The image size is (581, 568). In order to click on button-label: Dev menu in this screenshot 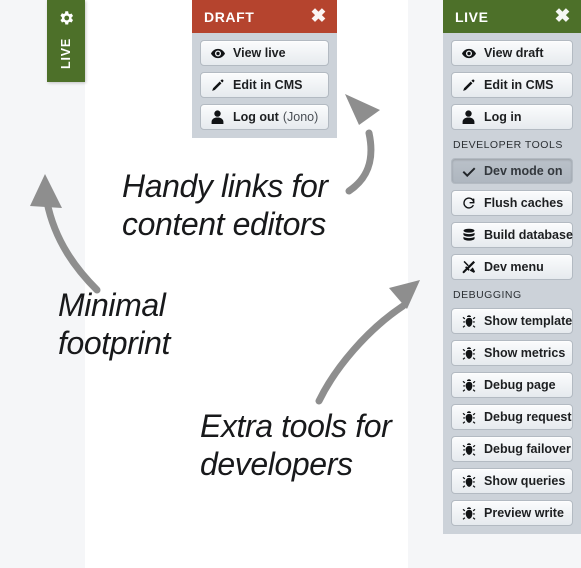, I will do `click(514, 267)`.